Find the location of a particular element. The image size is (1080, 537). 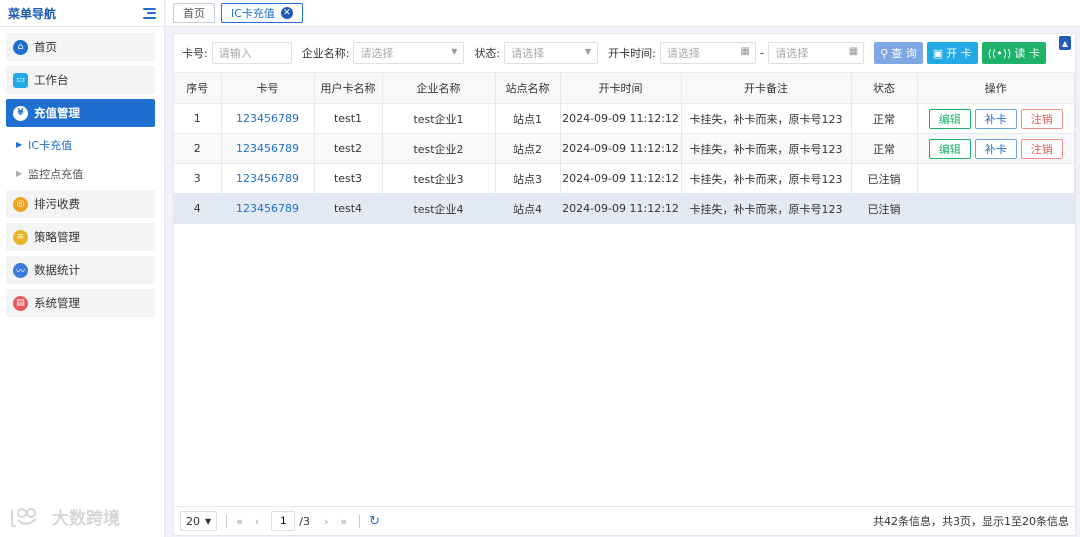

cell-company: test企业1 is located at coordinates (439, 118).